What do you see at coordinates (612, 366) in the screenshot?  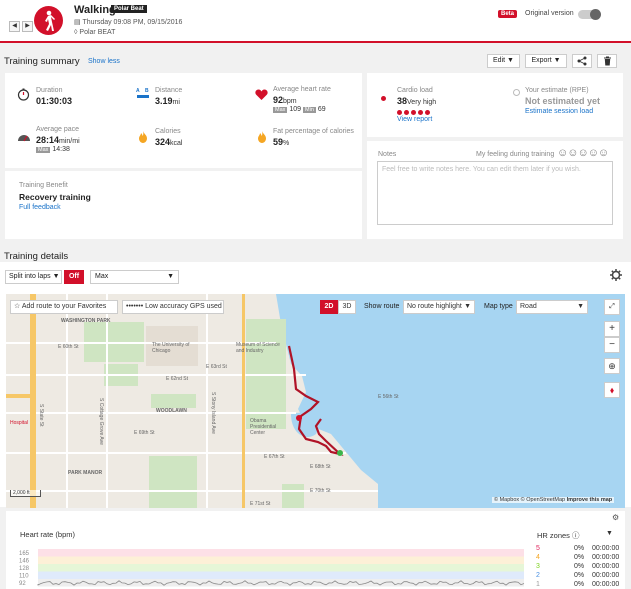 I see `locate-icon: ⊕` at bounding box center [612, 366].